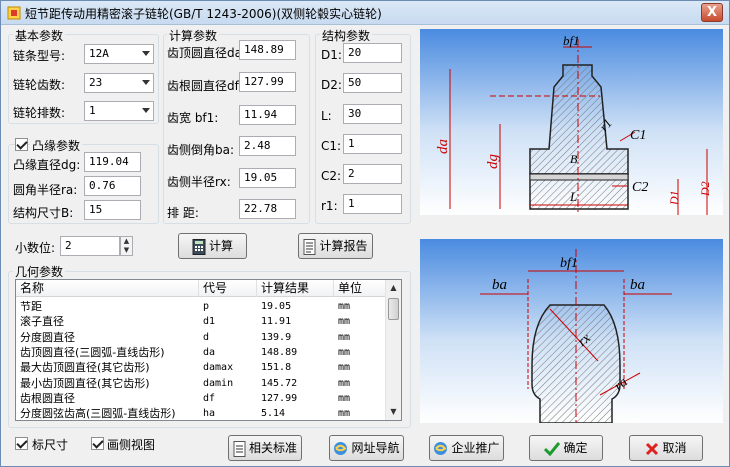 This screenshot has width=730, height=467. I want to click on table-row: 分度圆弦齿高(三圆弧-直线齿形) ha 5.14 mm, so click(201, 413).